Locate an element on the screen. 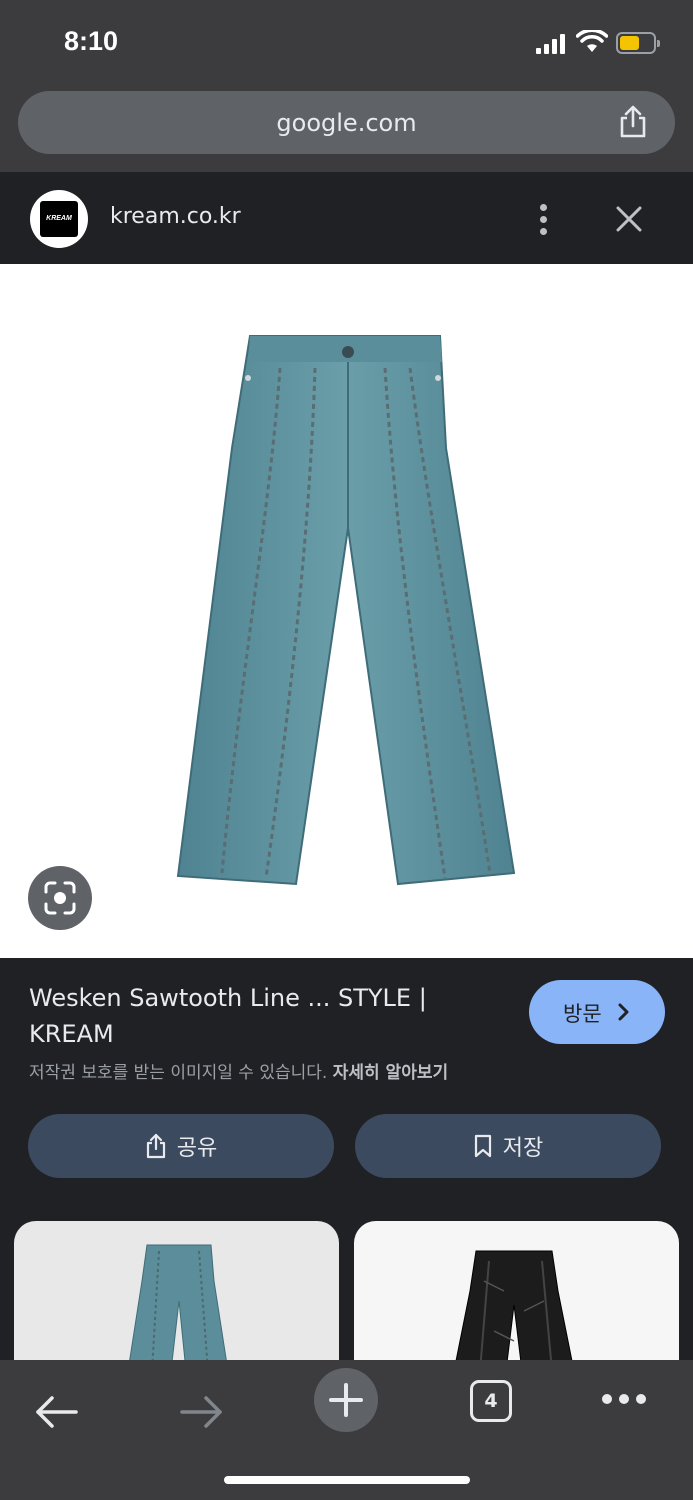 The height and width of the screenshot is (1500, 693). browser-bottom-toolbar: 4 is located at coordinates (346, 1430).